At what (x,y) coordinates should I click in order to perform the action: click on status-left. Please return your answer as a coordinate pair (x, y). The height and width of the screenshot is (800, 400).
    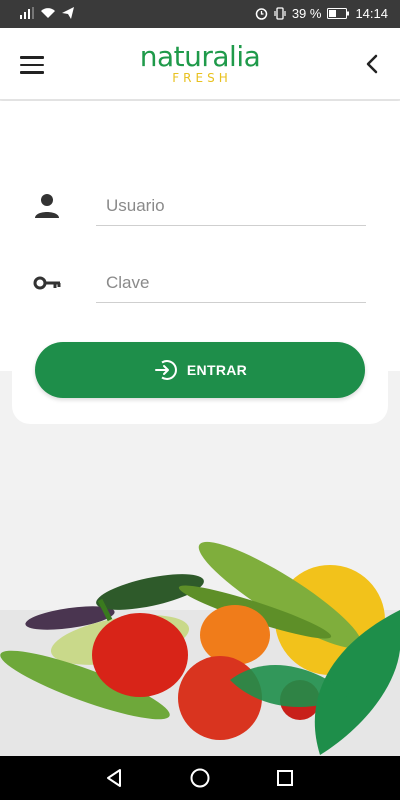
    Looking at the image, I should click on (47, 13).